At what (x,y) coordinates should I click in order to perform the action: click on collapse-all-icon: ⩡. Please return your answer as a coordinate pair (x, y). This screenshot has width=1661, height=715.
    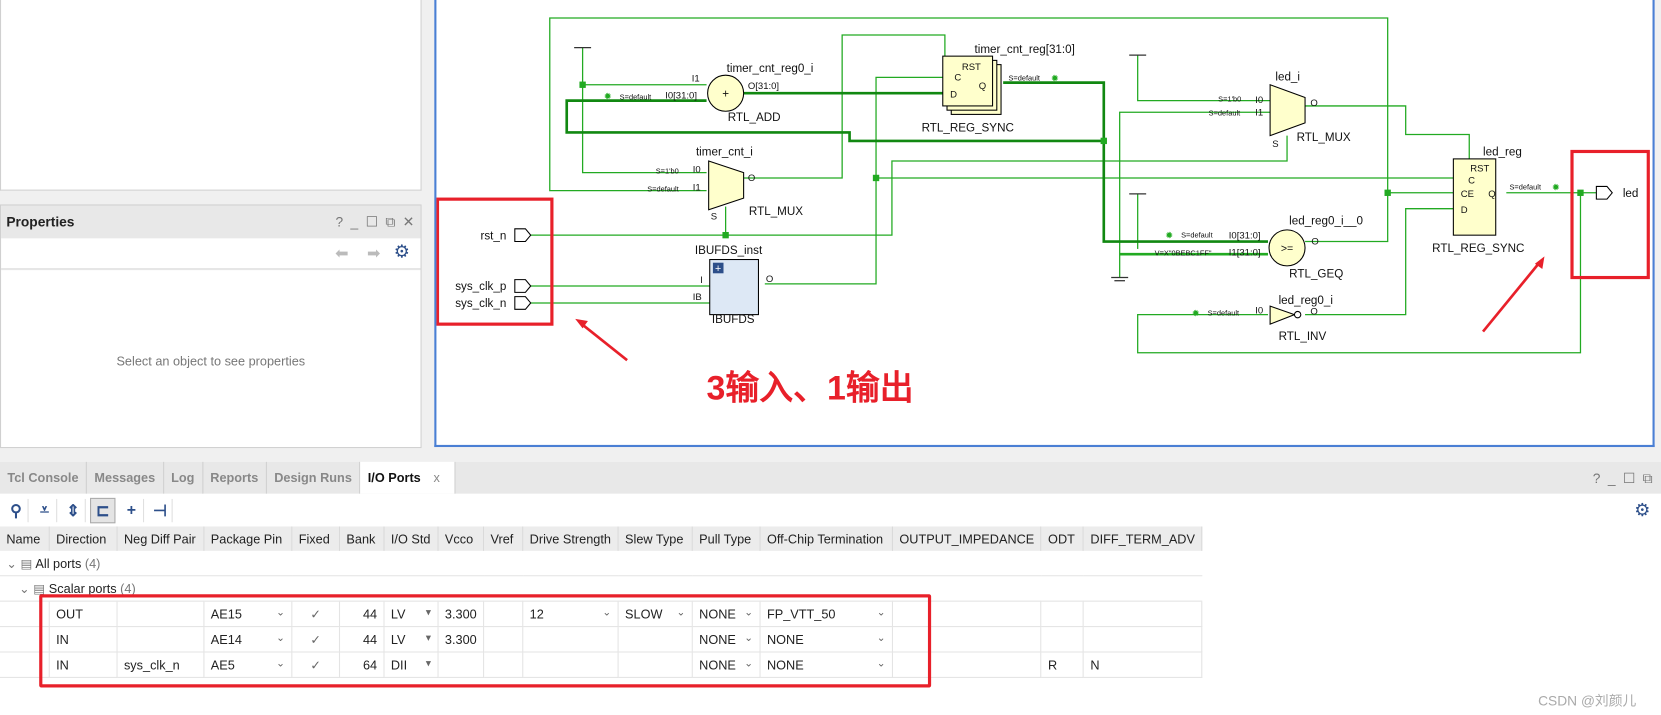
    Looking at the image, I should click on (45, 510).